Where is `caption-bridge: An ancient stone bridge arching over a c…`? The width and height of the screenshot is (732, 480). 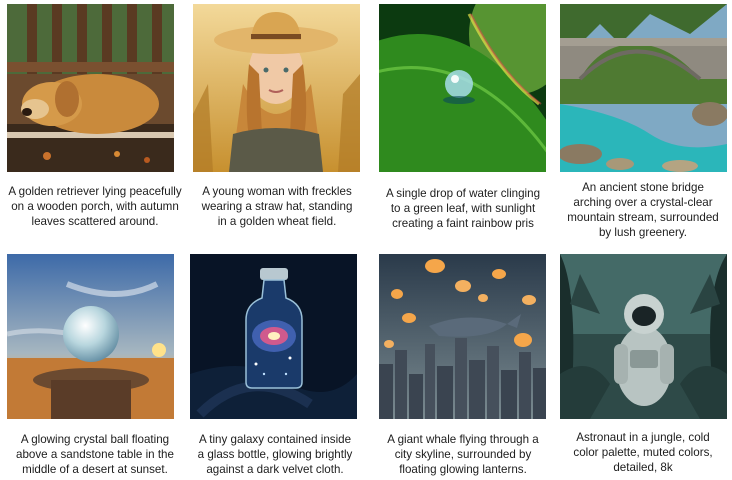 caption-bridge: An ancient stone bridge arching over a c… is located at coordinates (643, 210).